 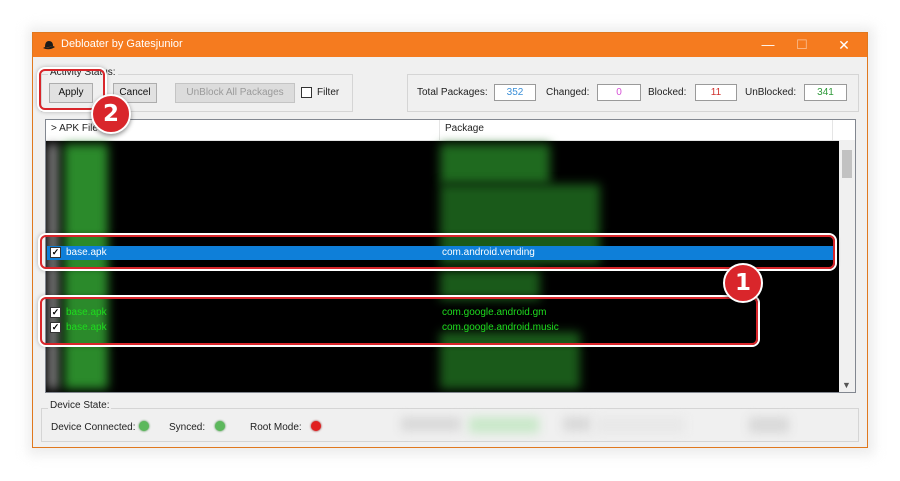 I want to click on step-2-badge: 2, so click(x=111, y=114).